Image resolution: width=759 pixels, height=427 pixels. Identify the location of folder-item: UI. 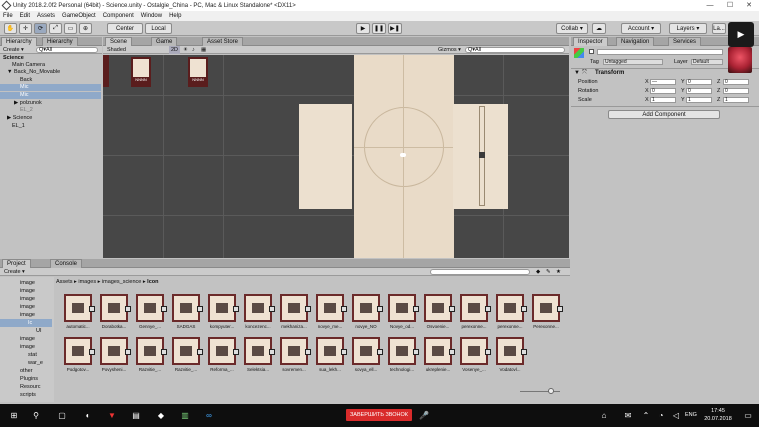
(26, 331).